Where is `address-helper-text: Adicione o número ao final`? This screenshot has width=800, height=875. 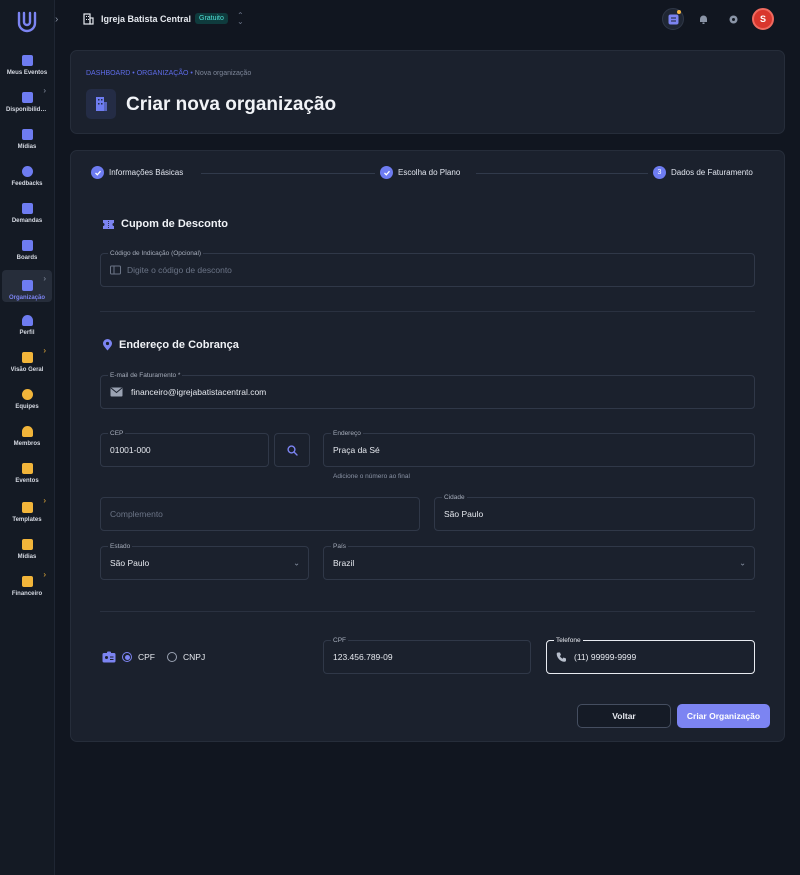
address-helper-text: Adicione o número ao final is located at coordinates (371, 476).